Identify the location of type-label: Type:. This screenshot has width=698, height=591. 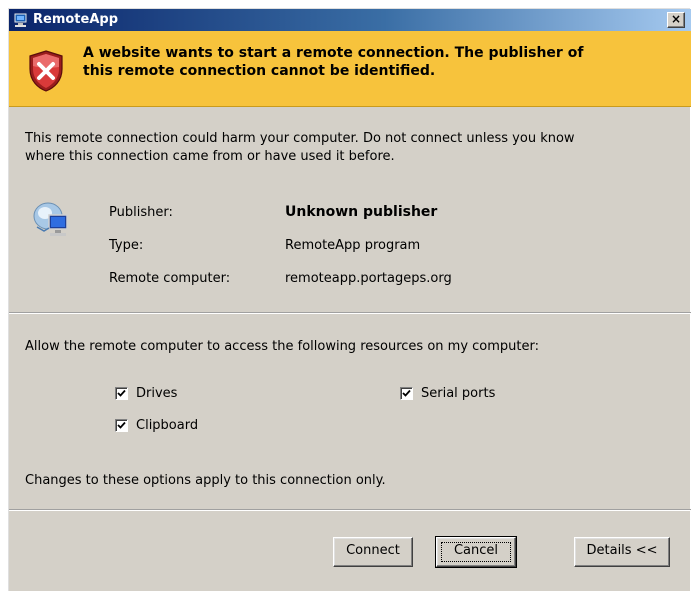
(126, 245).